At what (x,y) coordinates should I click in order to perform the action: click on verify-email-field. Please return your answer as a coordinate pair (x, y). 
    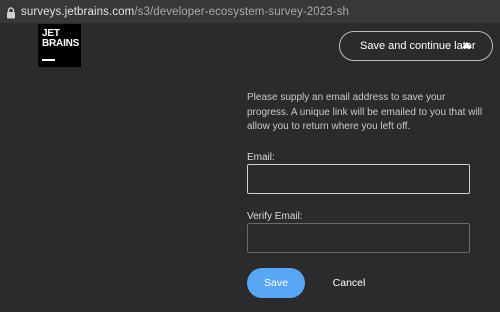
    Looking at the image, I should click on (358, 238).